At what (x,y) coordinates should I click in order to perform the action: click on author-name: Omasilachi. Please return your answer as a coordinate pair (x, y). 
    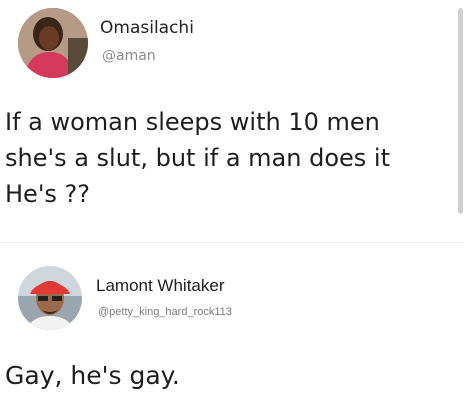
    Looking at the image, I should click on (147, 28).